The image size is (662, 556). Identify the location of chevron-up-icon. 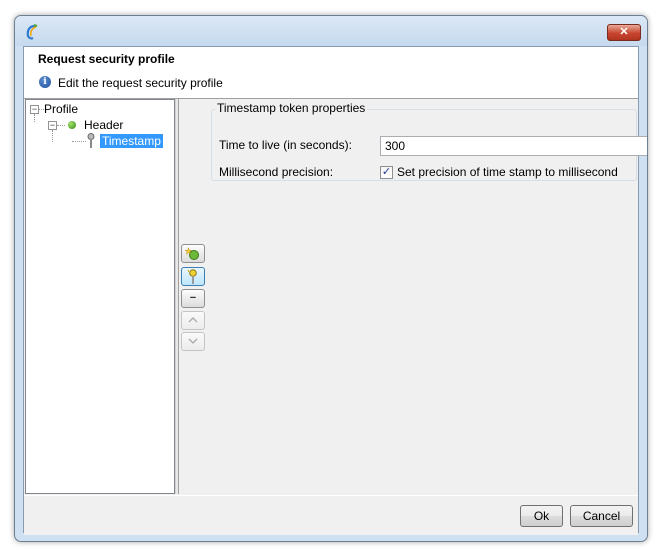
(193, 320).